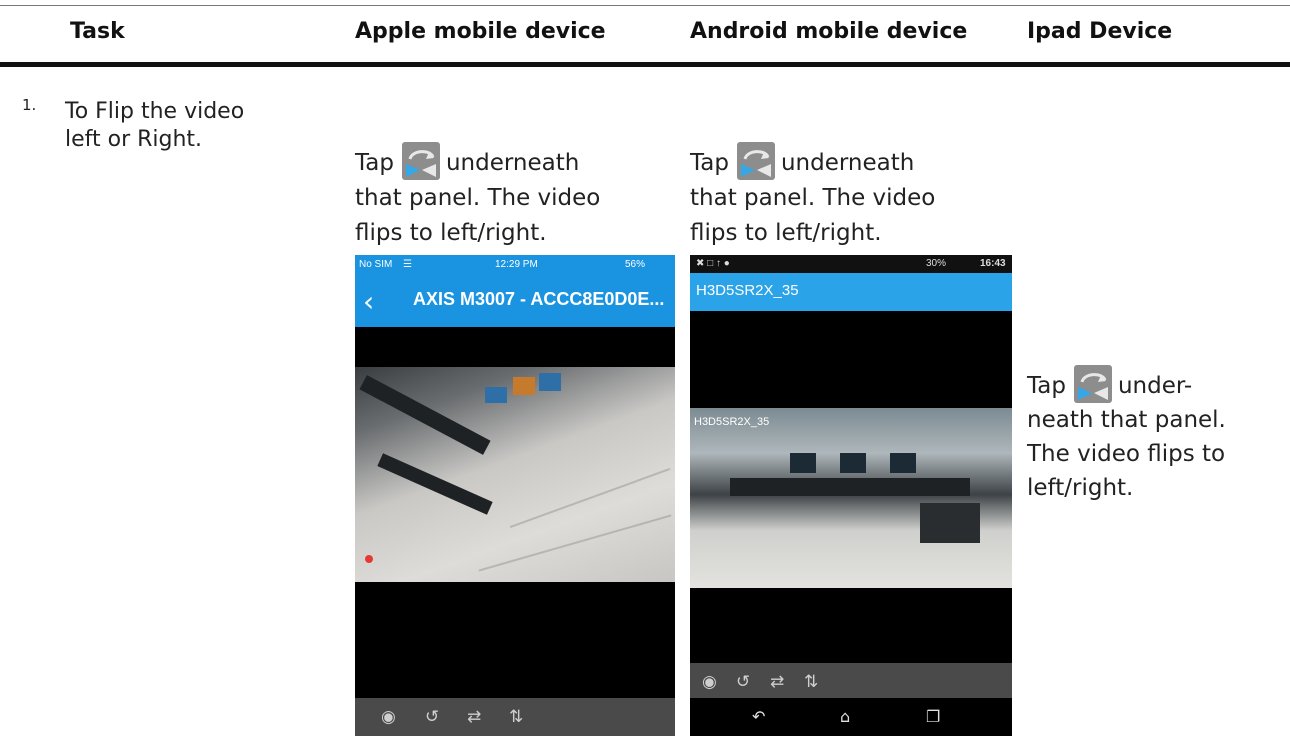  What do you see at coordinates (368, 301) in the screenshot?
I see `chevron-left-icon: ‹` at bounding box center [368, 301].